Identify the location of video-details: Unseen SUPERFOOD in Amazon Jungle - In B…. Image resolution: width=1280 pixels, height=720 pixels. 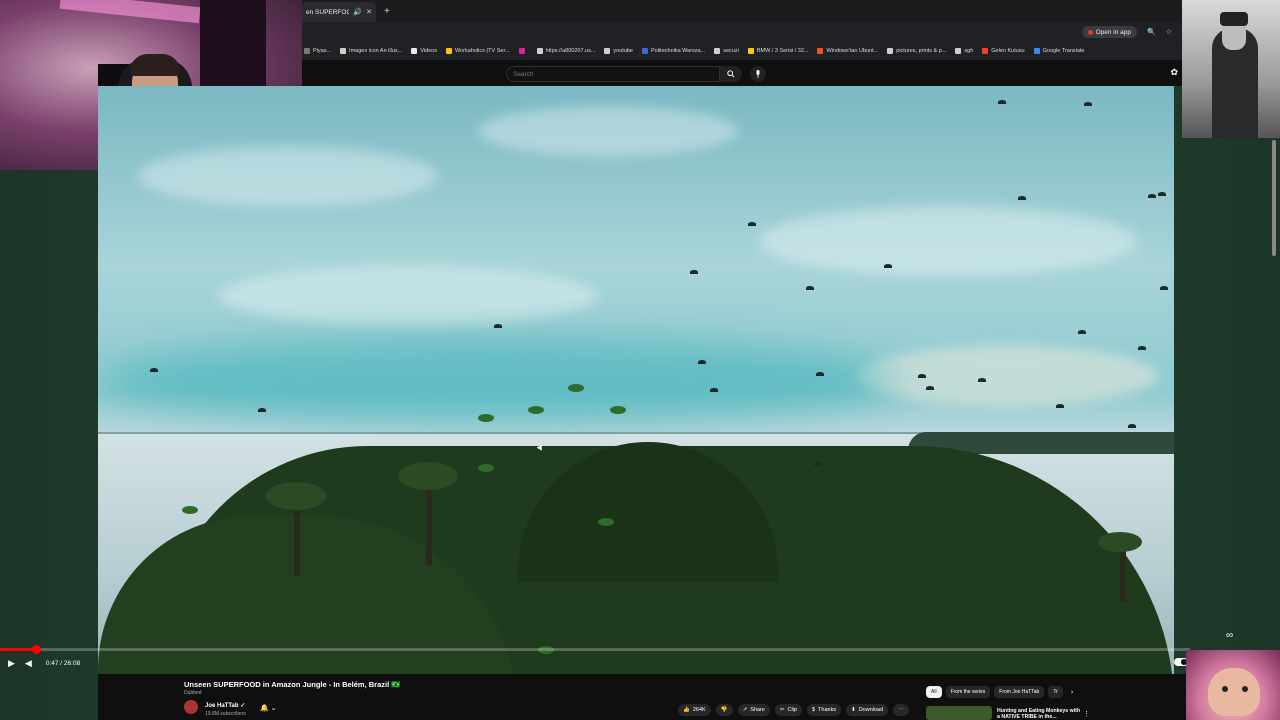
(642, 697).